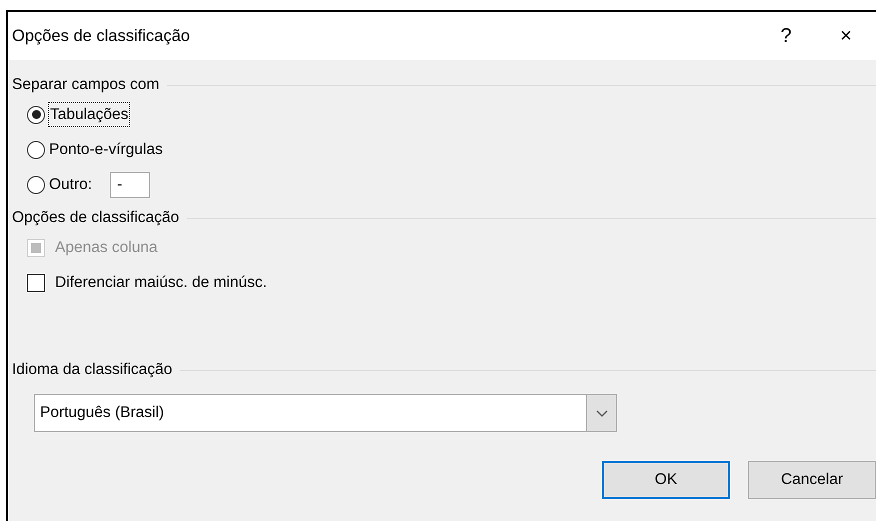 The height and width of the screenshot is (521, 876). What do you see at coordinates (602, 413) in the screenshot?
I see `chevron-down-icon` at bounding box center [602, 413].